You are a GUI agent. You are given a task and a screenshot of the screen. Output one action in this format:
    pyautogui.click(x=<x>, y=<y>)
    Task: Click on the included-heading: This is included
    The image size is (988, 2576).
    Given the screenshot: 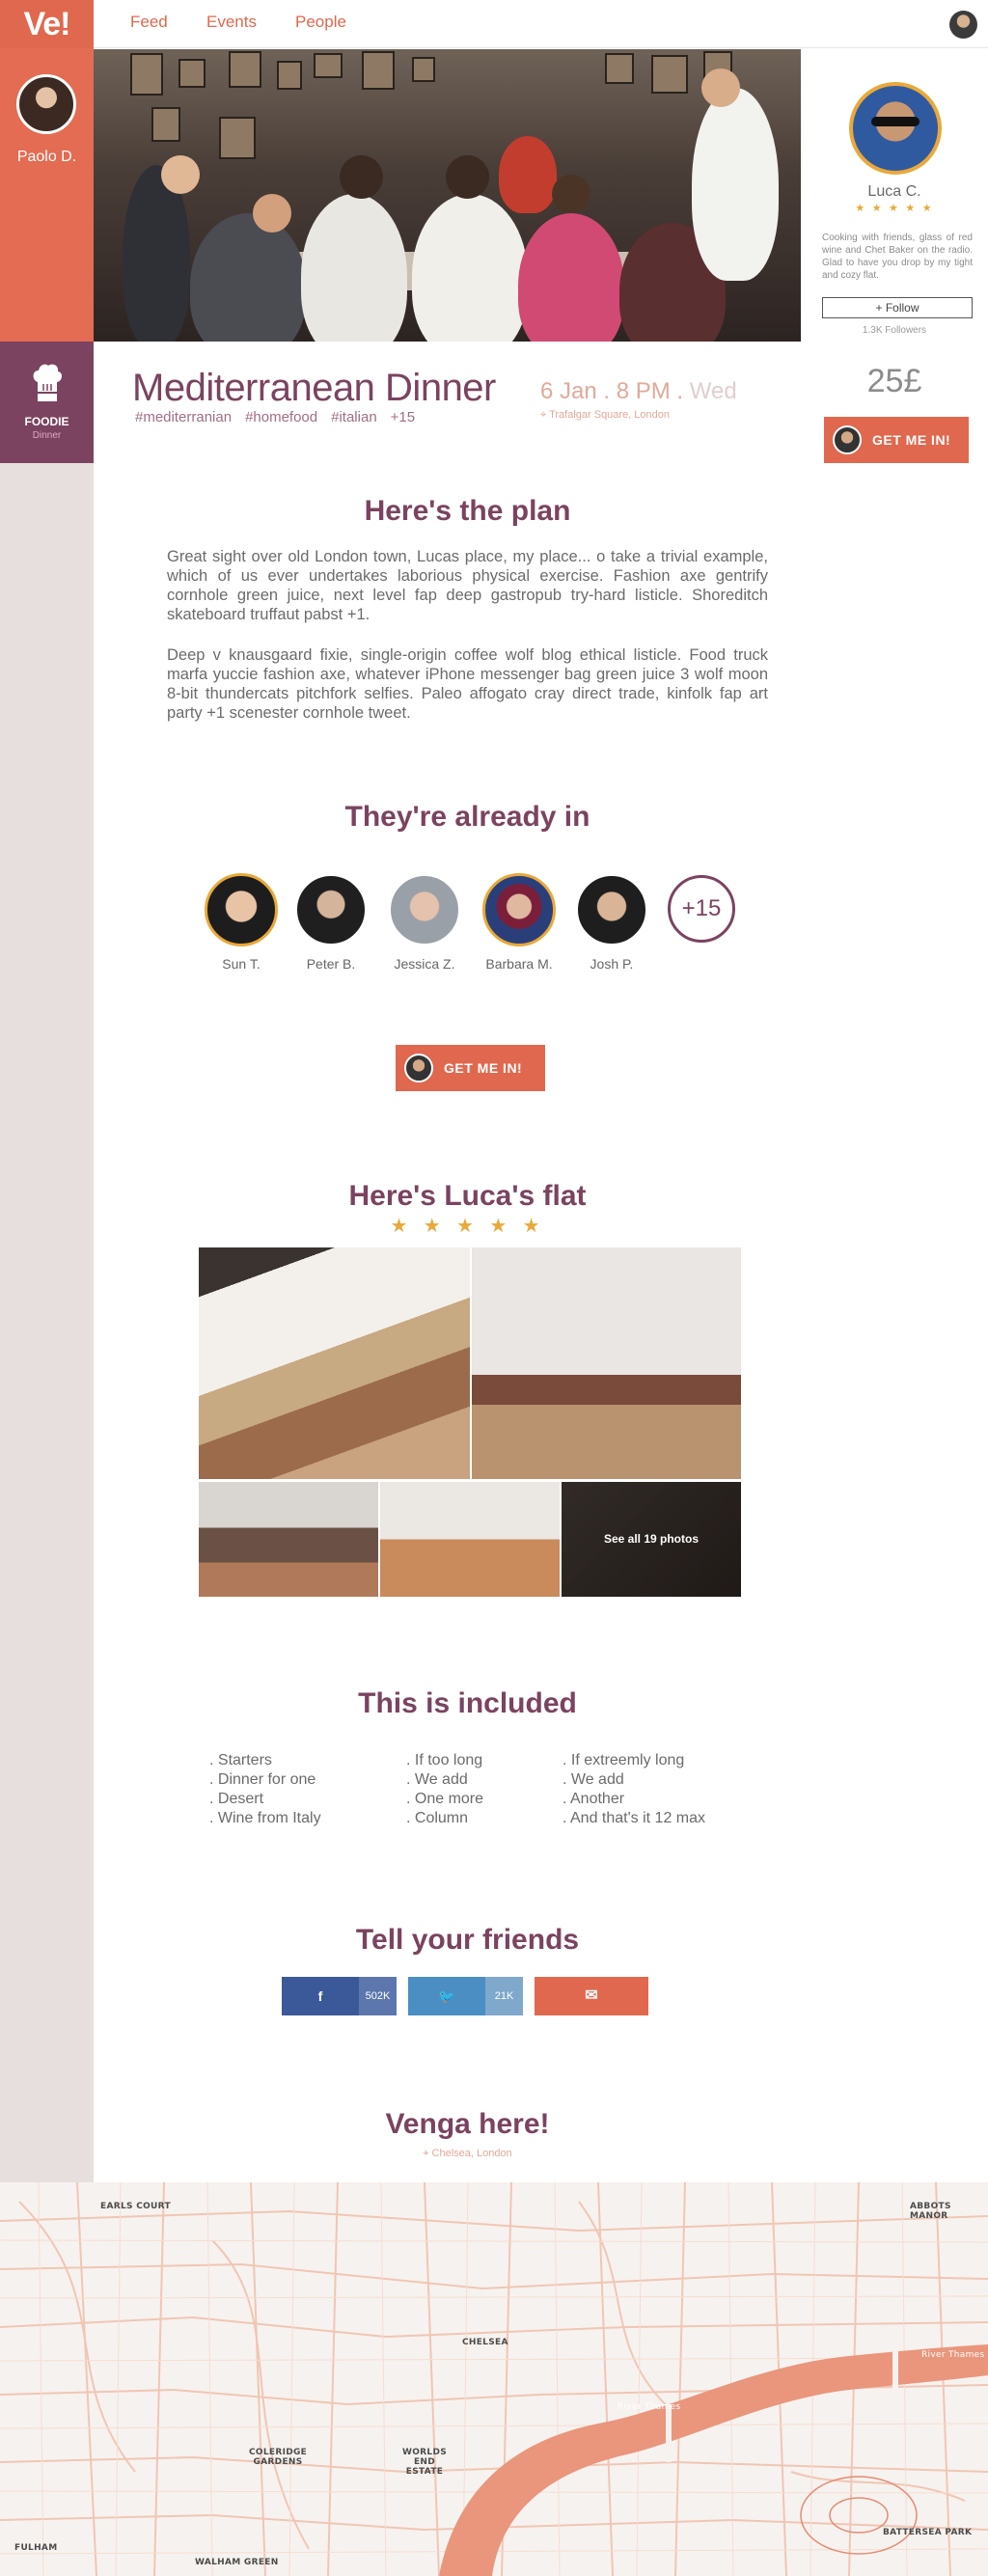 What is the action you would take?
    pyautogui.click(x=467, y=1703)
    